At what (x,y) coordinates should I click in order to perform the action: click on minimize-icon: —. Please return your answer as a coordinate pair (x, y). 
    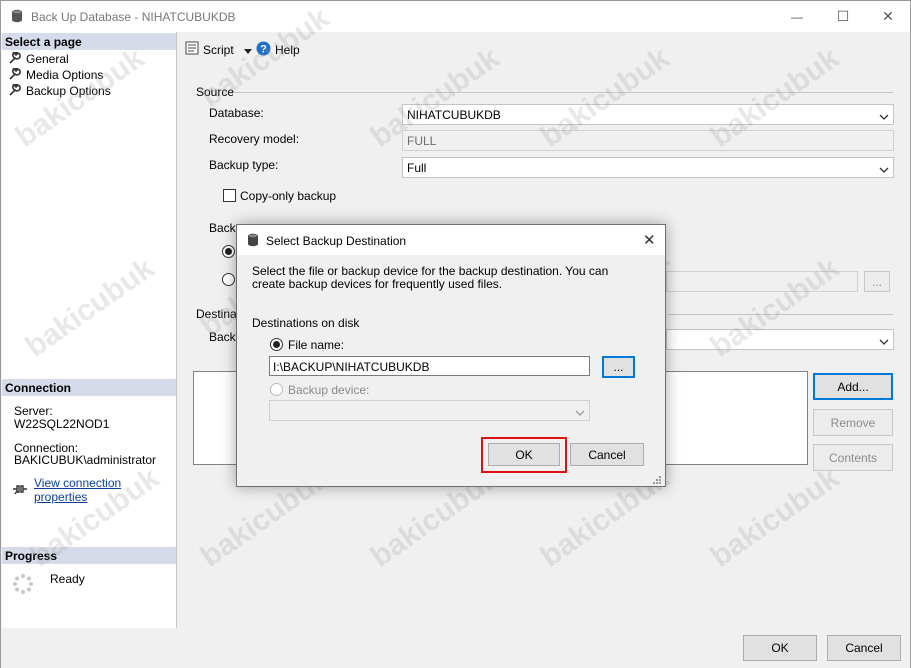
    Looking at the image, I should click on (797, 16).